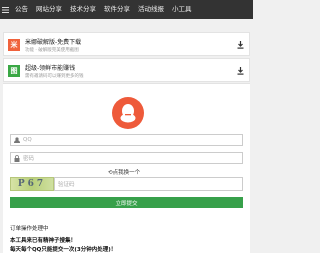 This screenshot has height=253, width=320. What do you see at coordinates (126, 140) in the screenshot?
I see `qq-field: QQ` at bounding box center [126, 140].